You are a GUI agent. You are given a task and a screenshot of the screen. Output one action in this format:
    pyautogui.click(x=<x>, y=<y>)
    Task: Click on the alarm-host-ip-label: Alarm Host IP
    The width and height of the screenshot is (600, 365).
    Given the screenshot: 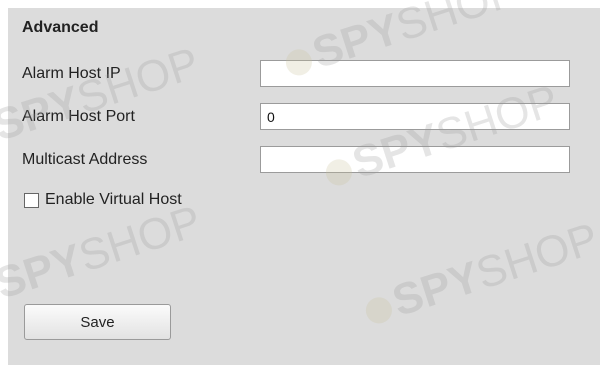 What is the action you would take?
    pyautogui.click(x=71, y=73)
    